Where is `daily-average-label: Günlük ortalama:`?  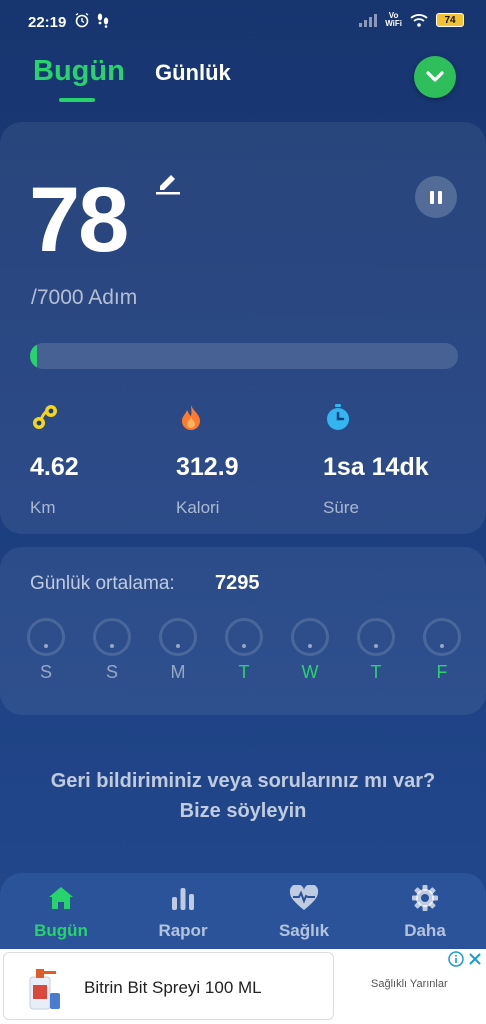
daily-average-label: Günlük ortalama: is located at coordinates (102, 583).